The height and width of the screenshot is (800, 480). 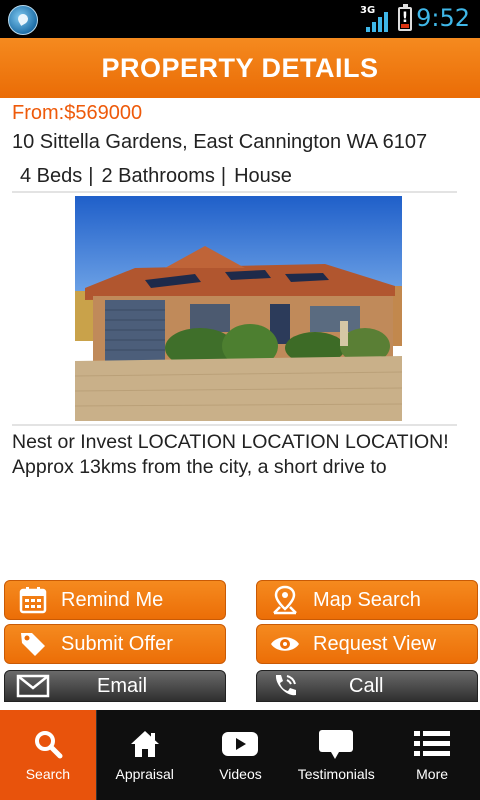 I want to click on tab-testimonials: Testimonials, so click(x=336, y=755).